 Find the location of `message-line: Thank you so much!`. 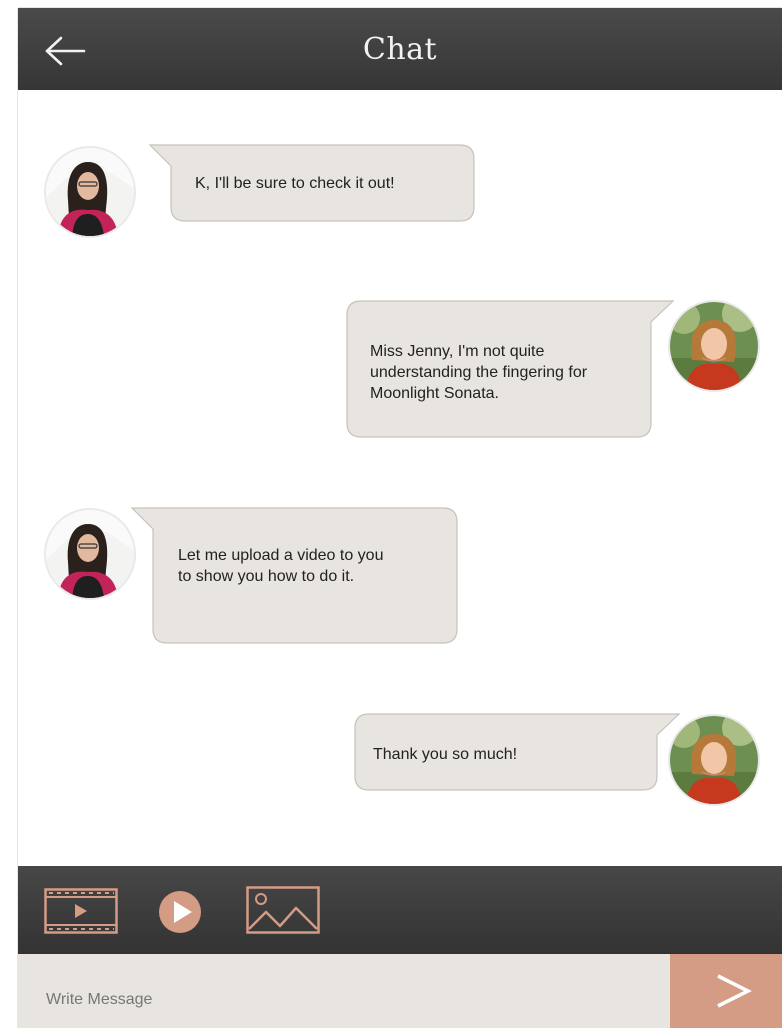

message-line: Thank you so much! is located at coordinates (445, 754).